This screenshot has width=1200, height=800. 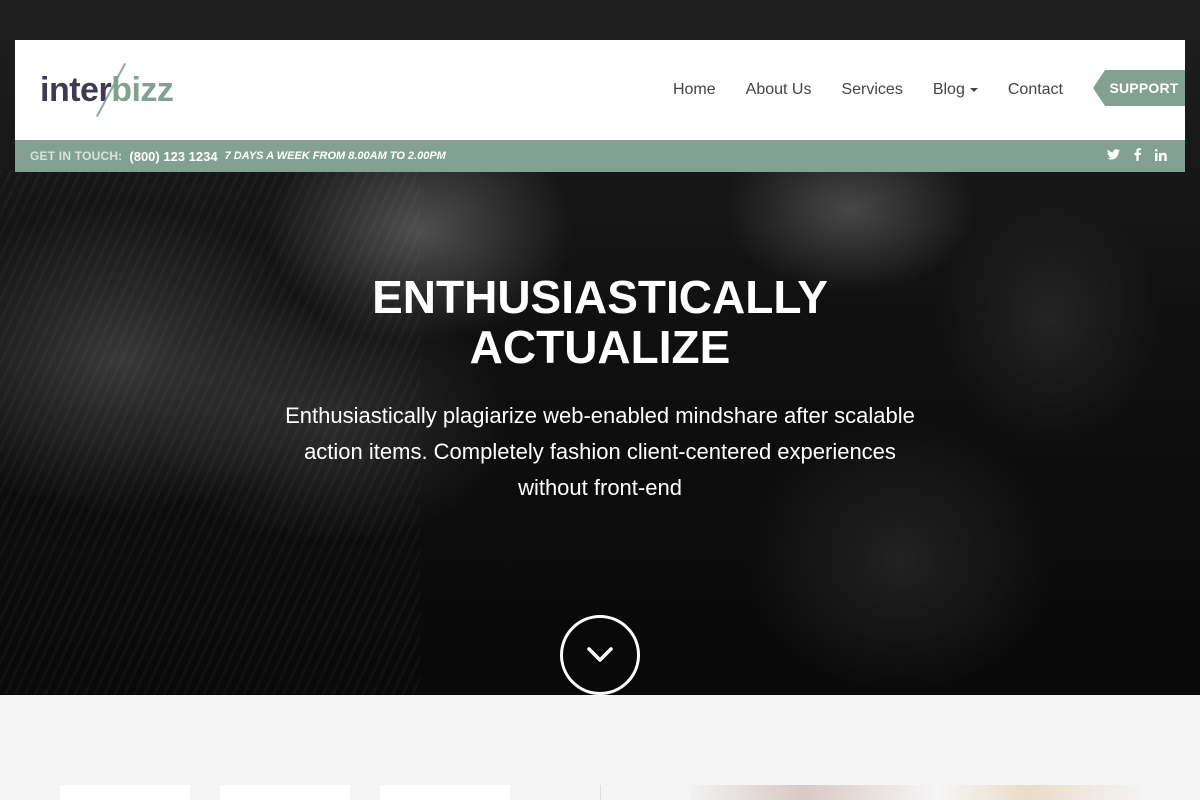 I want to click on nav-item-home: Home, so click(x=694, y=90).